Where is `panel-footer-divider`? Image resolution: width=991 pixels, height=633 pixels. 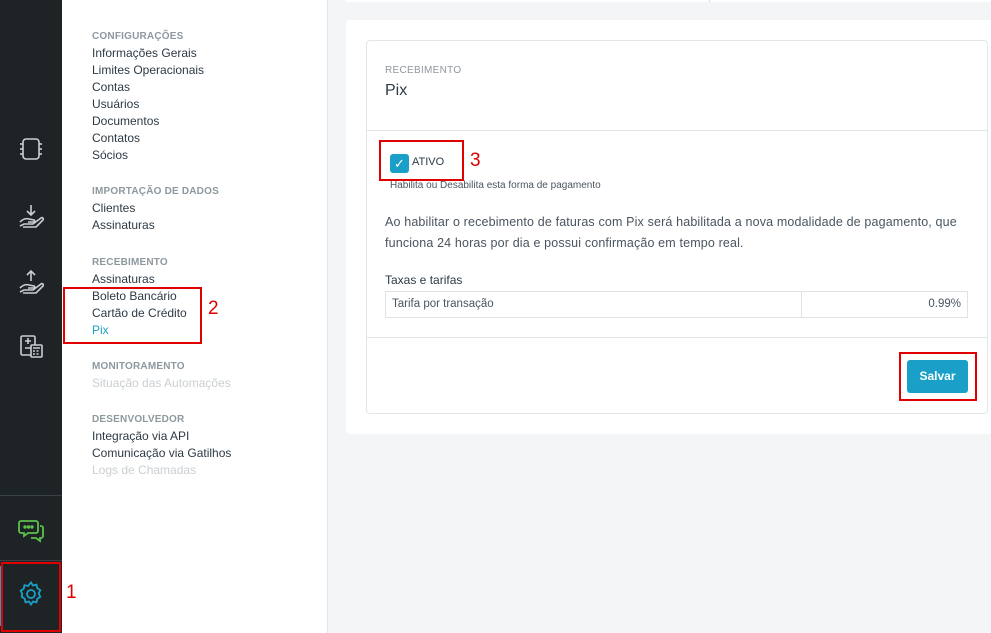
panel-footer-divider is located at coordinates (677, 337).